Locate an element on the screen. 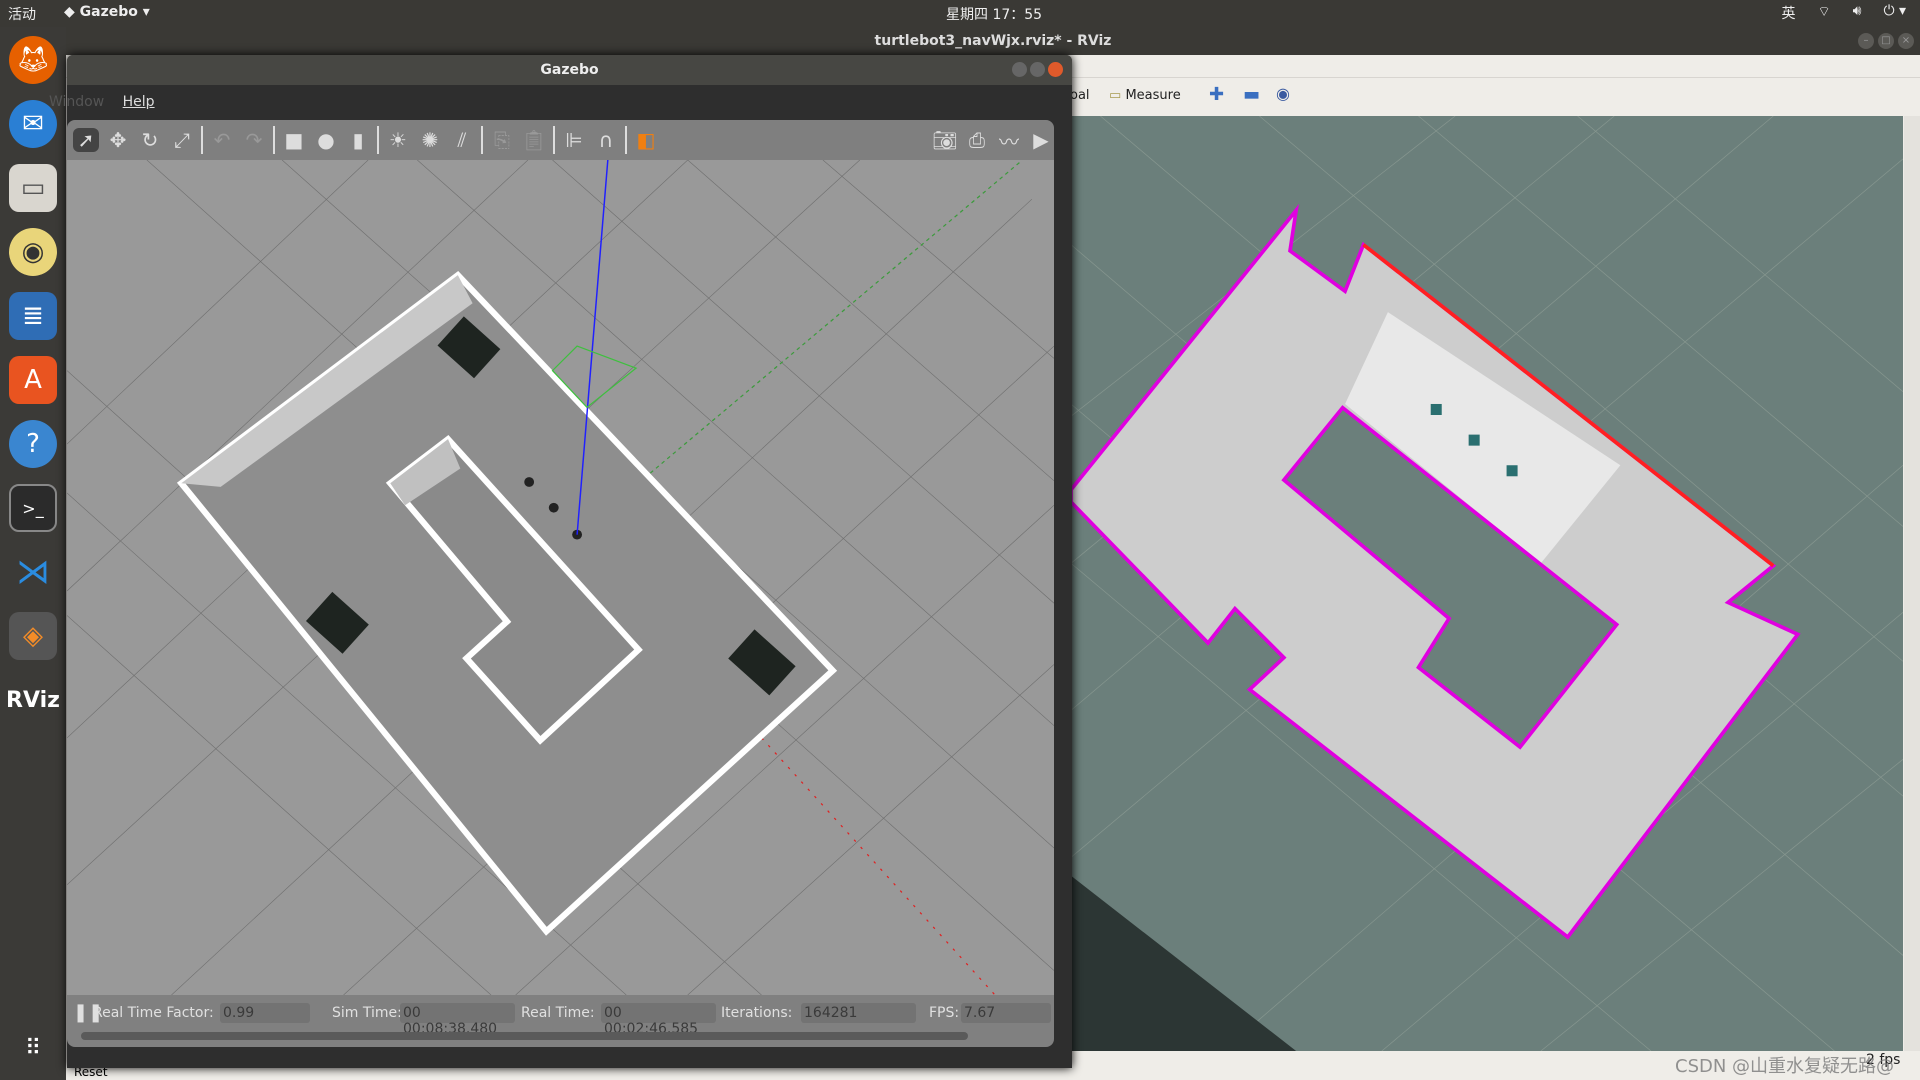 This screenshot has height=1080, width=1920. view-angle-icon: ◧ is located at coordinates (646, 140).